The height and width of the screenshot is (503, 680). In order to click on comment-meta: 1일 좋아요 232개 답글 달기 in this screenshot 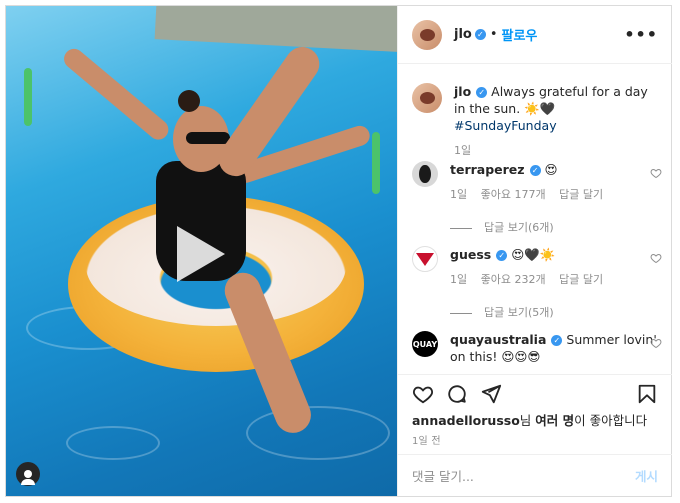, I will do `click(554, 279)`.